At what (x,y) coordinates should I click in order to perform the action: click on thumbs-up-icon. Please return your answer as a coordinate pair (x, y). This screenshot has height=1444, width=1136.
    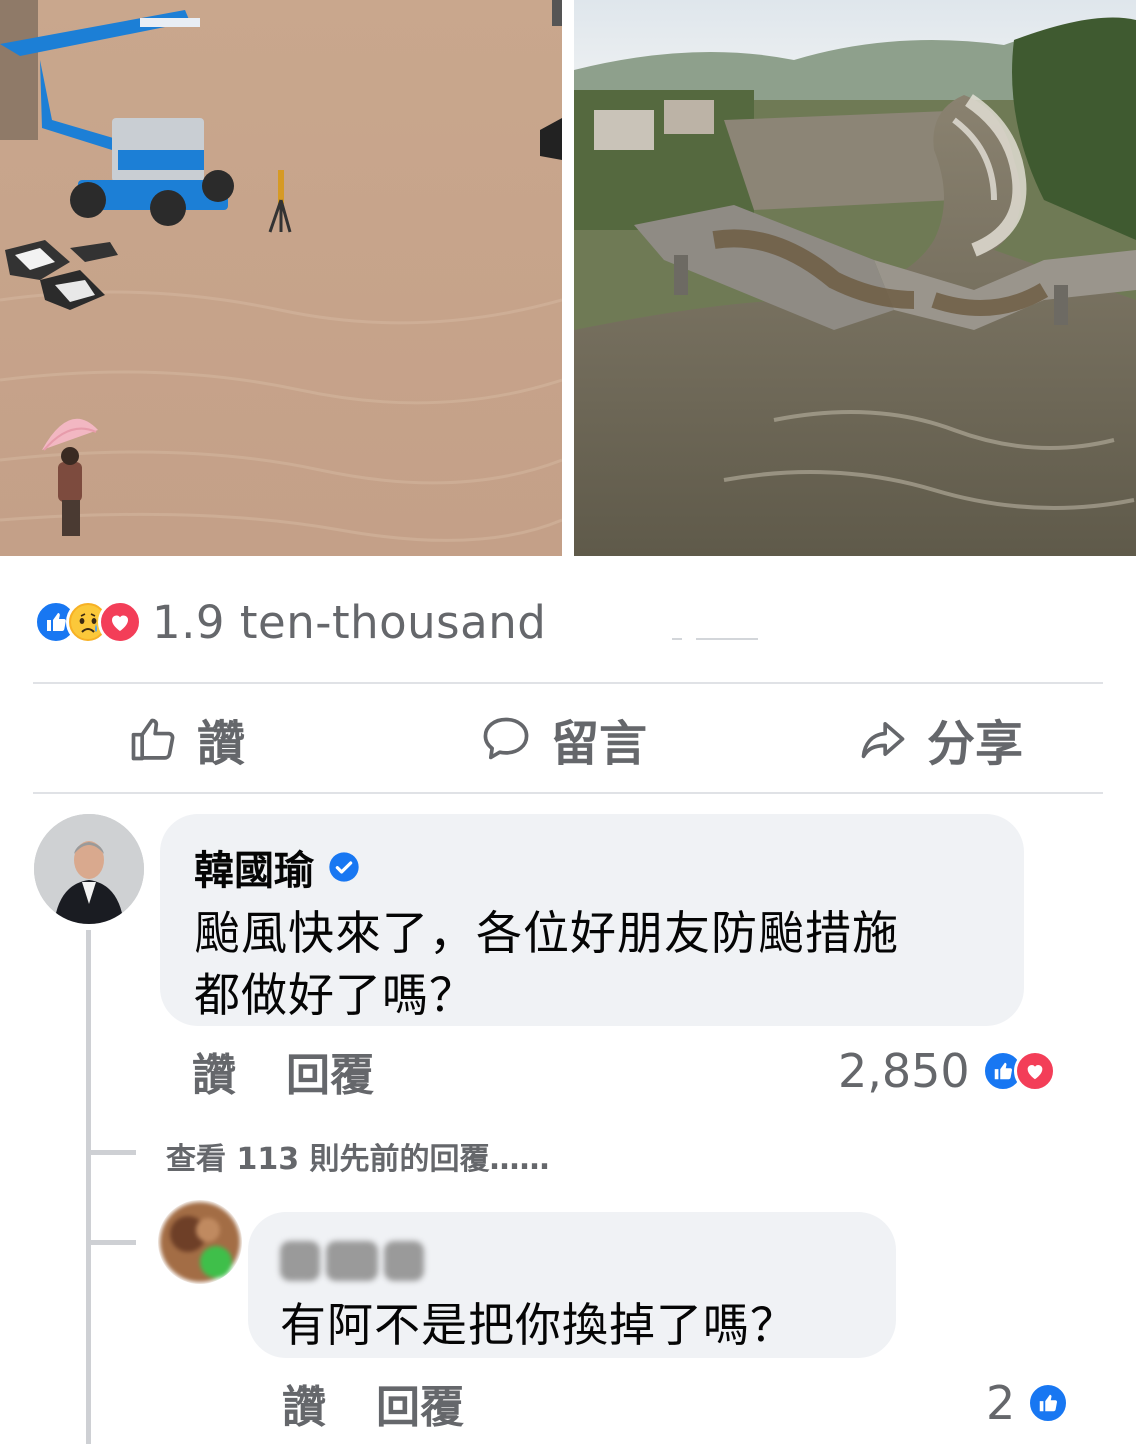
    Looking at the image, I should click on (153, 739).